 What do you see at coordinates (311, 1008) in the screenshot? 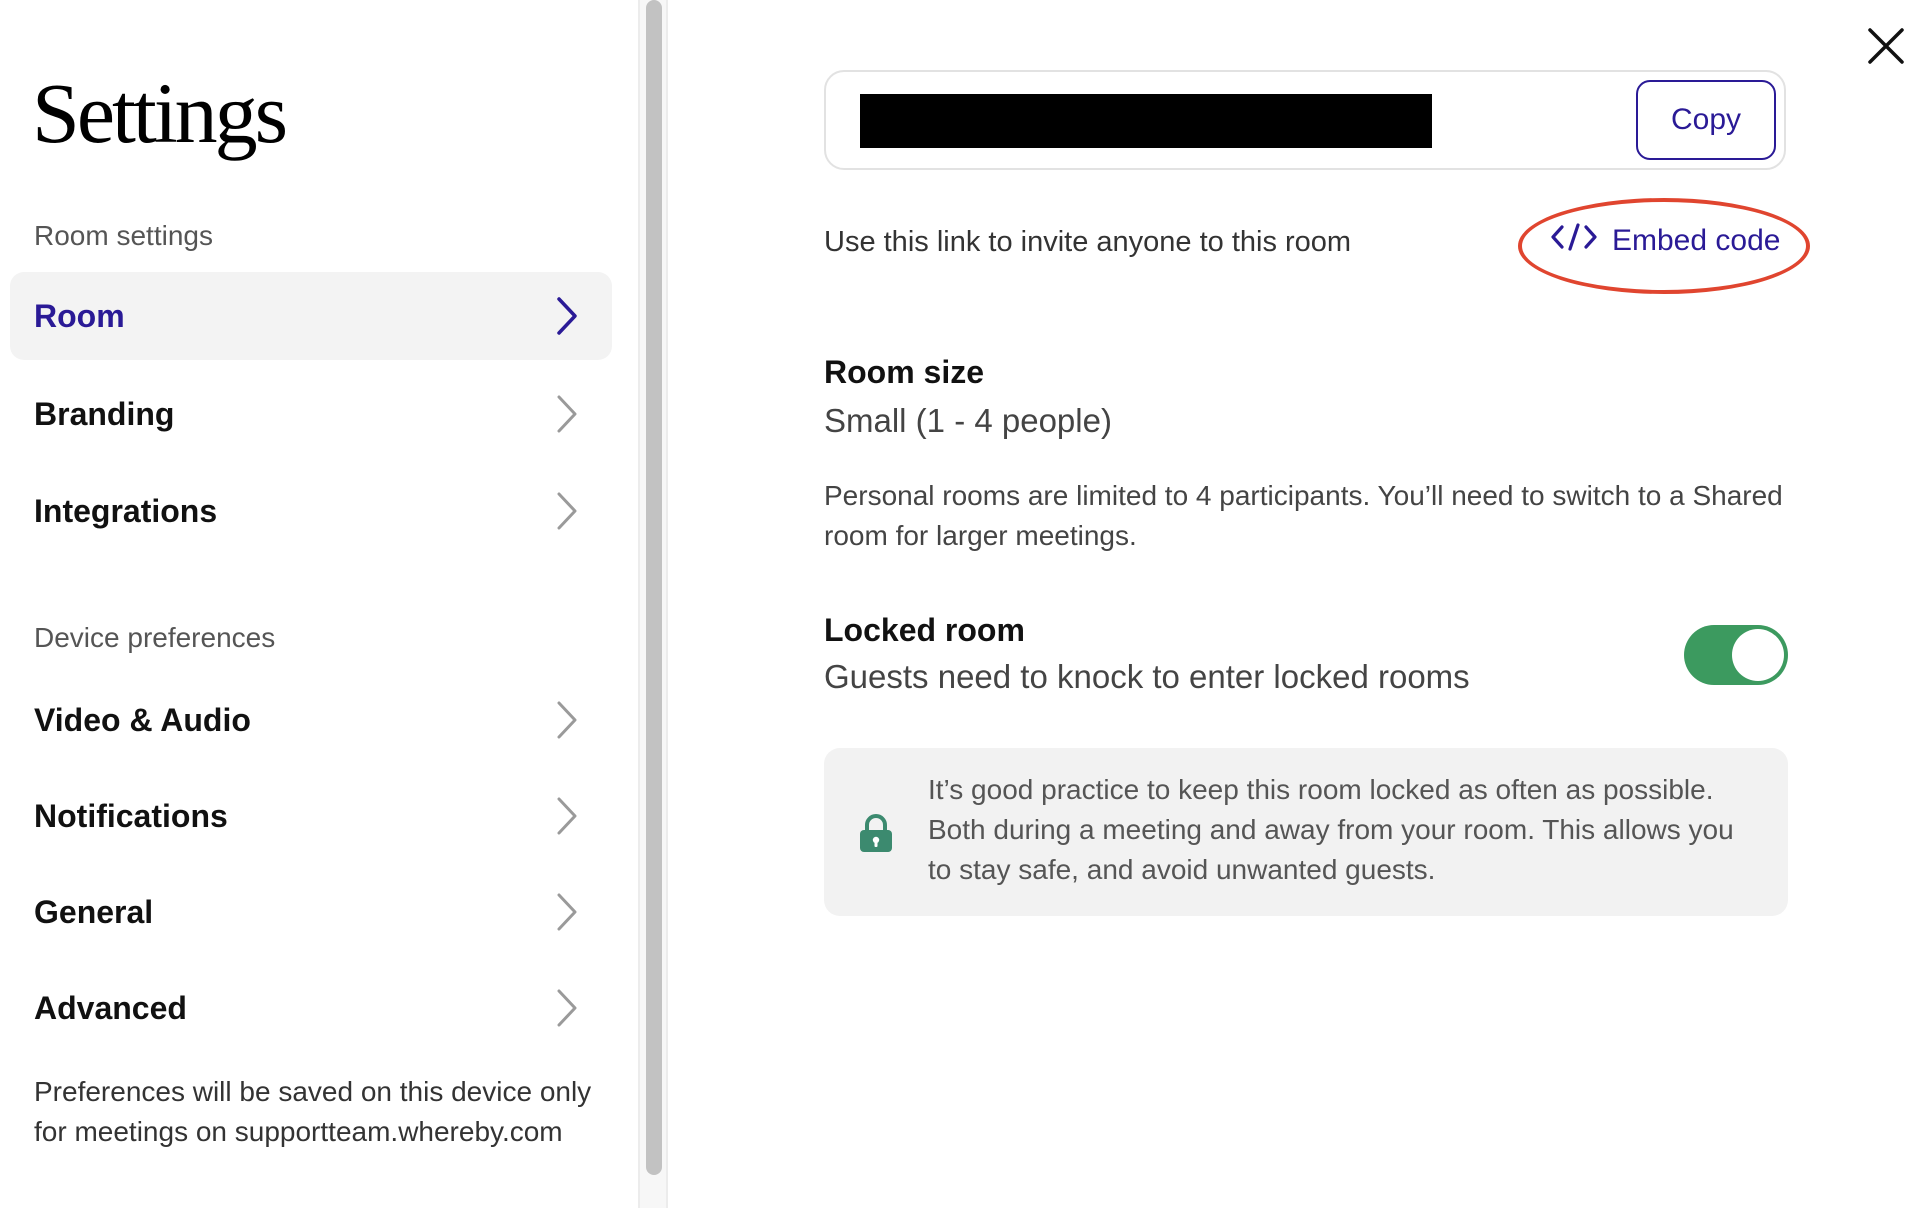
I see `sidebar-item-advanced: Advanced` at bounding box center [311, 1008].